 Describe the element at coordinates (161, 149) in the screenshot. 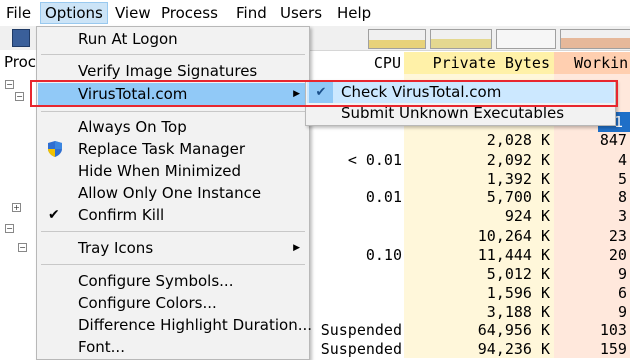

I see `menu-item-label: Replace Task Manager` at that location.